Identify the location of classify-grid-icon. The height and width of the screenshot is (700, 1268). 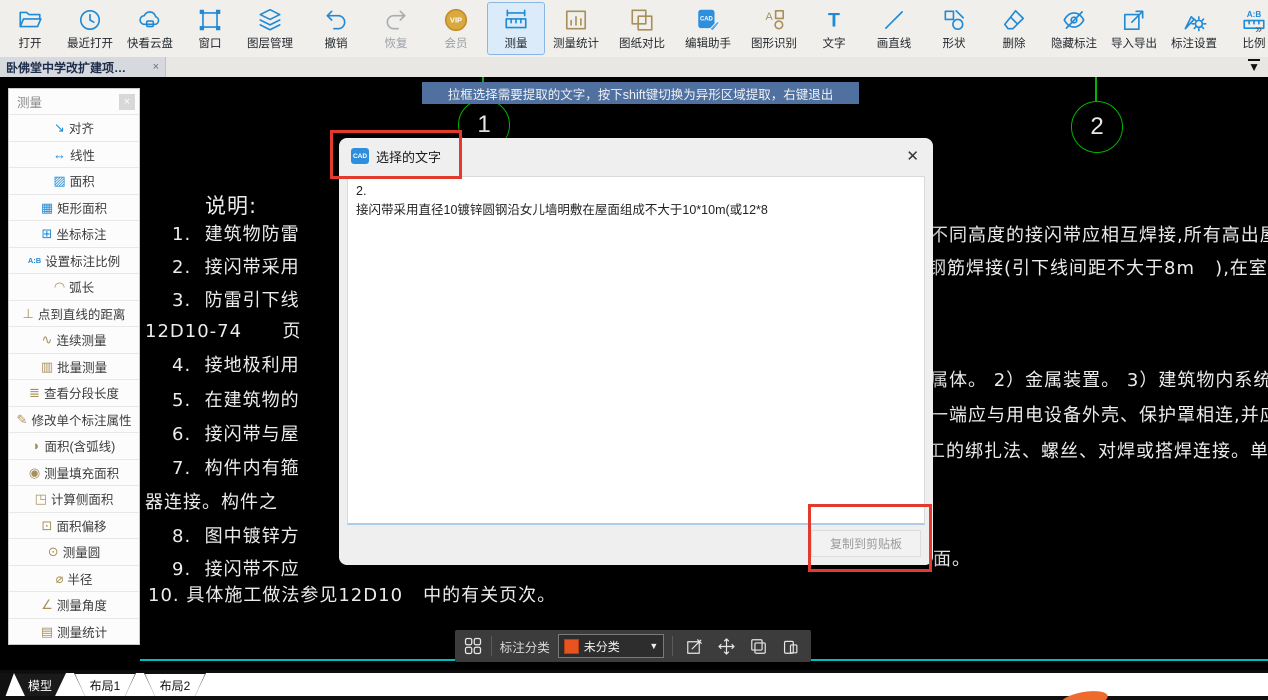
(473, 646).